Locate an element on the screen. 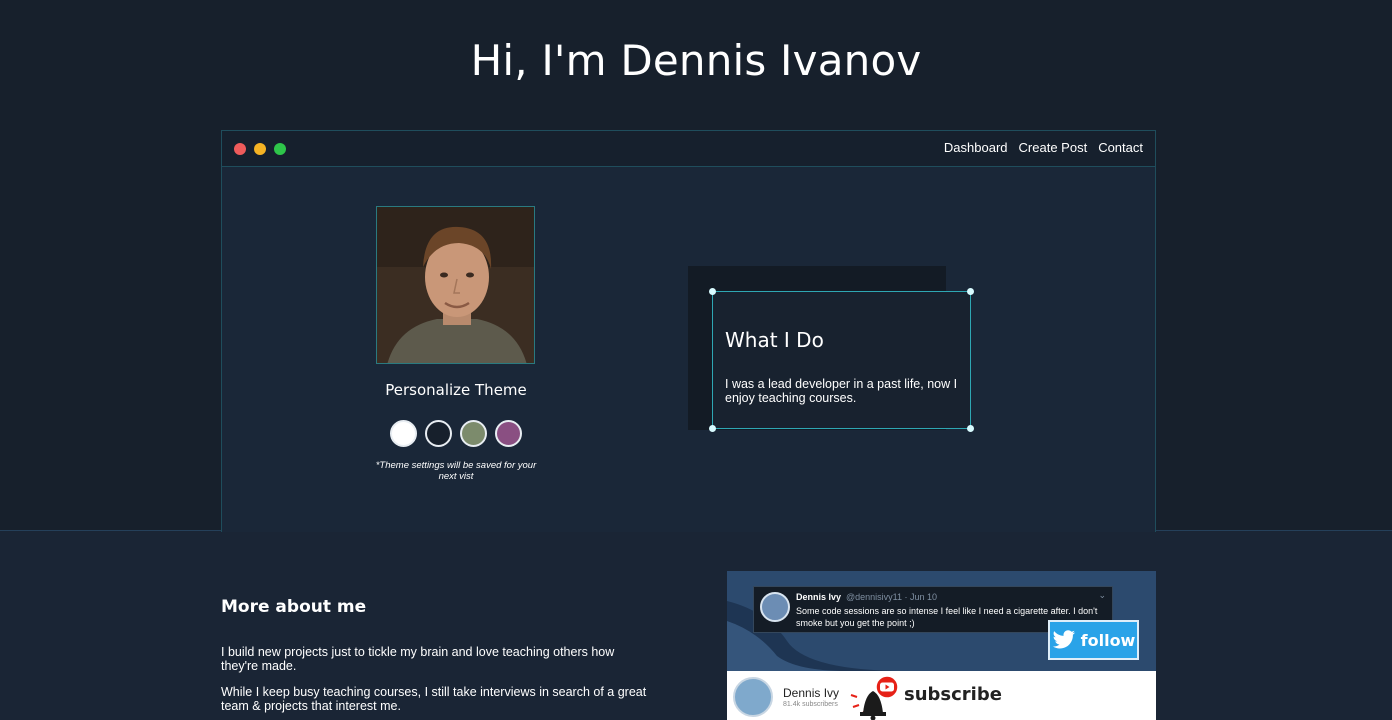  window-titlebar: Dashboard Create Post Contact is located at coordinates (688, 149).